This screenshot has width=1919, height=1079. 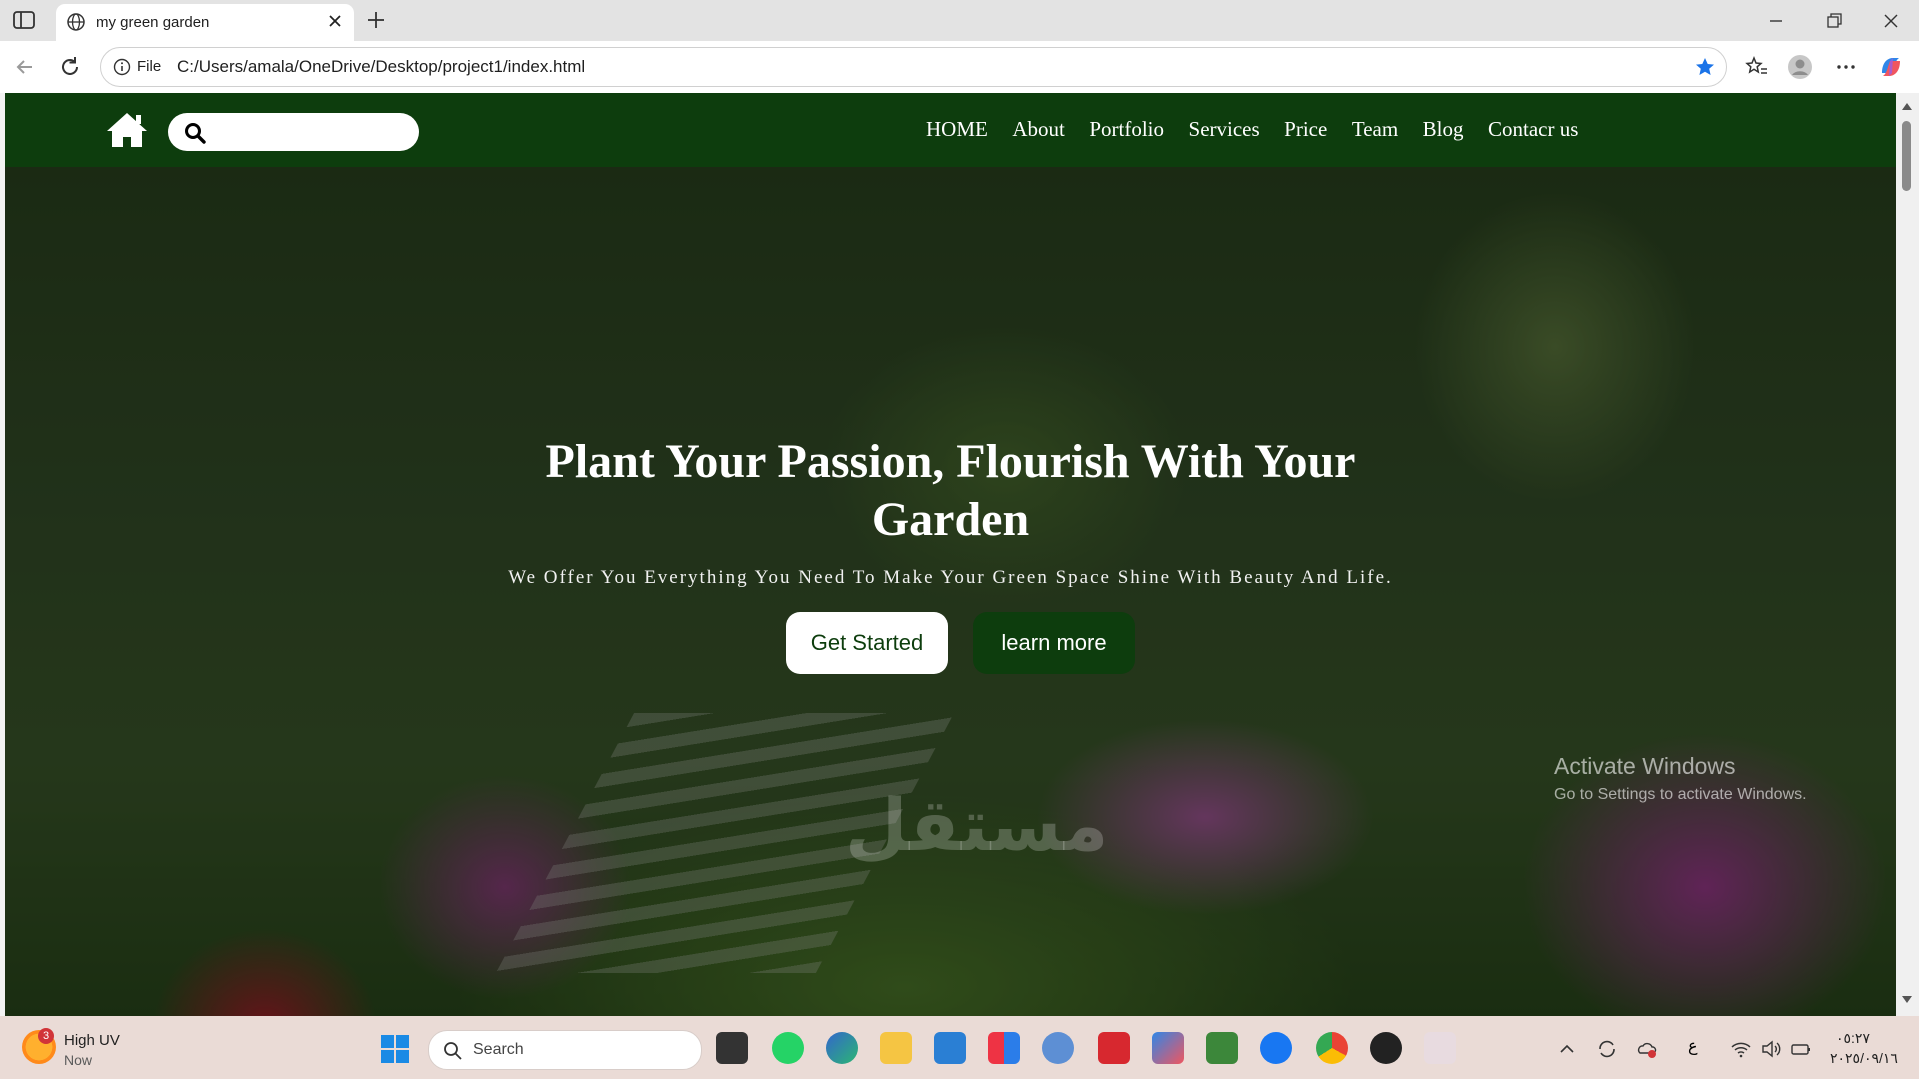 What do you see at coordinates (78, 1060) in the screenshot?
I see `weather-time: Now` at bounding box center [78, 1060].